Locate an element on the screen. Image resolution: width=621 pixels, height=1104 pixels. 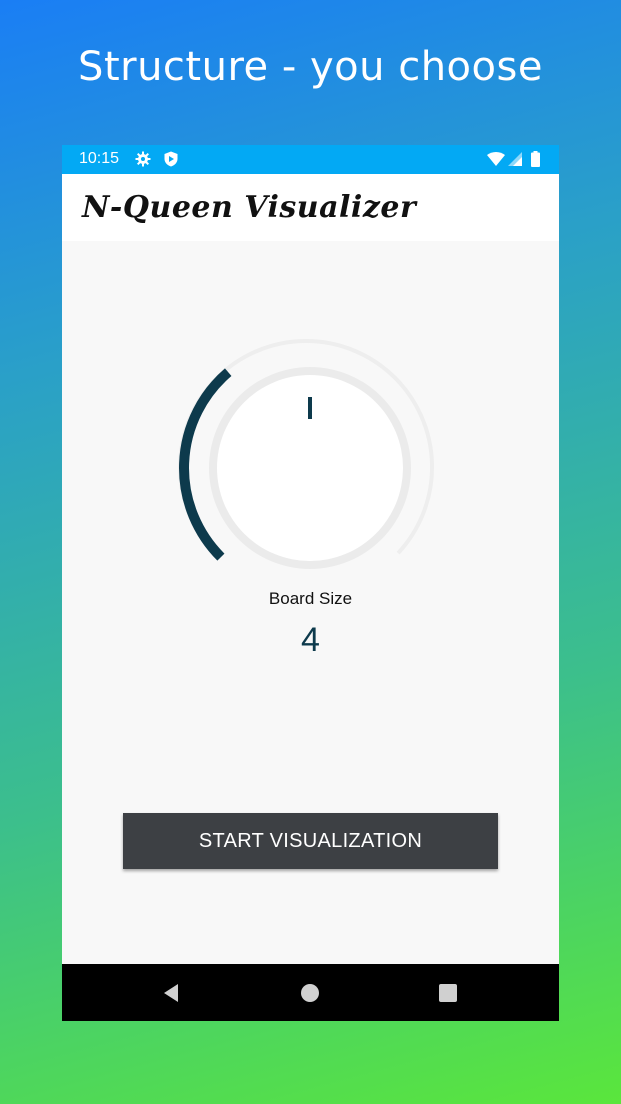
promo-title: Structure - you choose is located at coordinates (310, 67).